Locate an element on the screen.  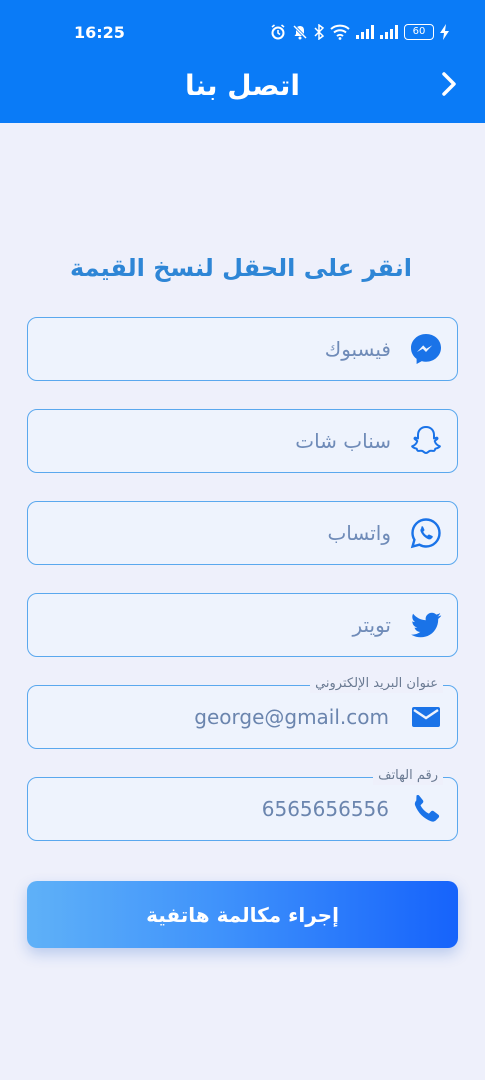
phone-field: رقم الهاتف 6565656556 is located at coordinates (242, 804).